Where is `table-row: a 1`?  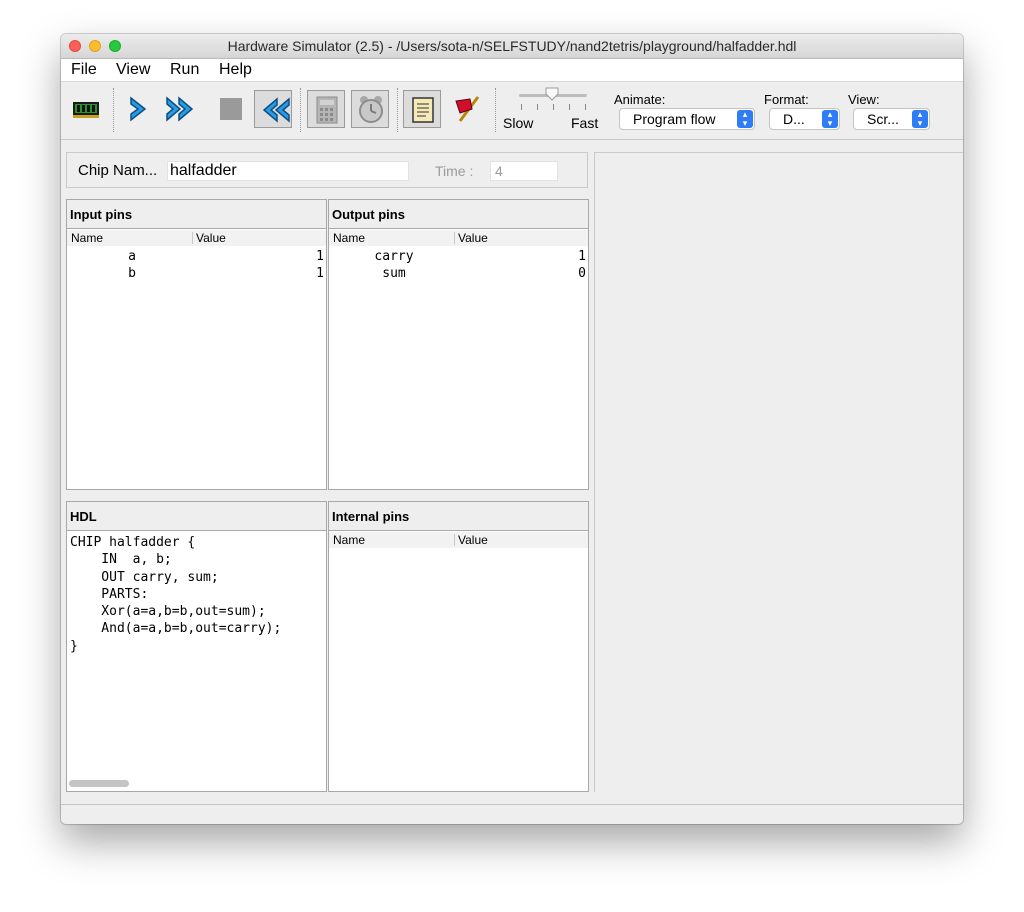
table-row: a 1 is located at coordinates (196, 256).